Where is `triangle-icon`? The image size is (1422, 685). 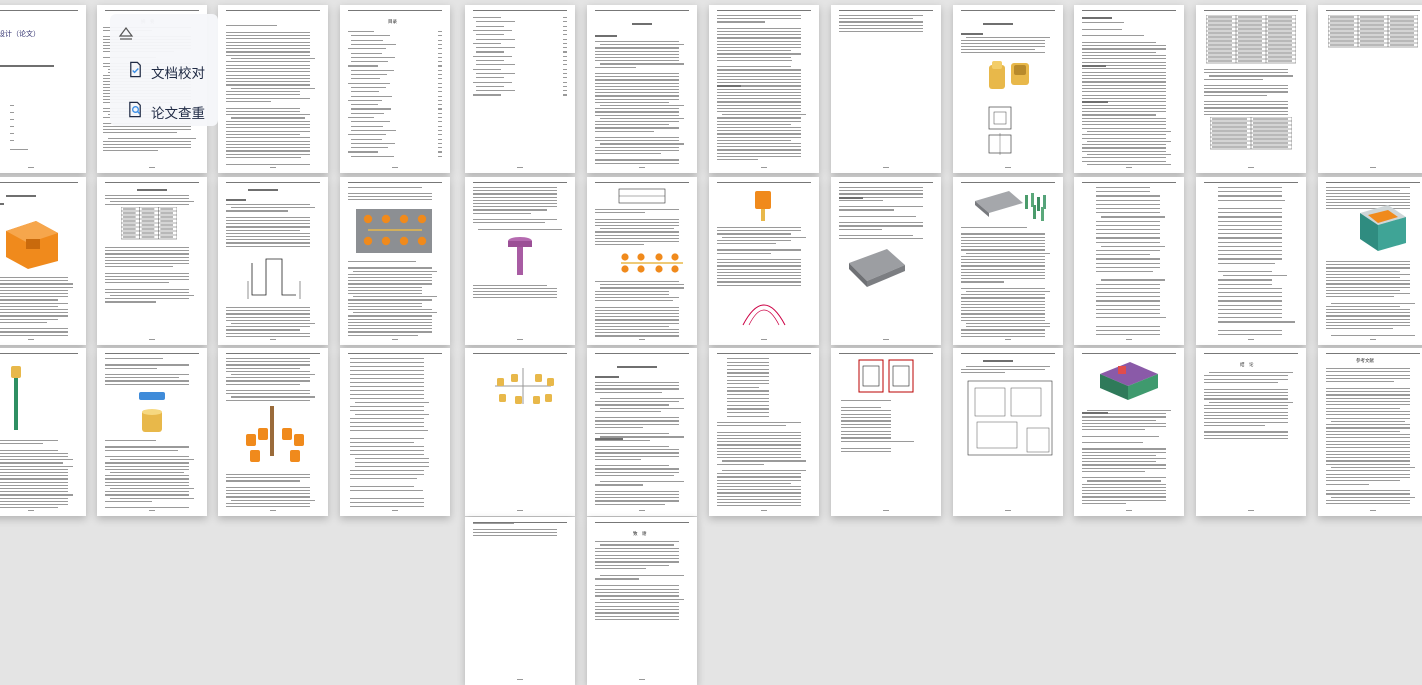 triangle-icon is located at coordinates (126, 33).